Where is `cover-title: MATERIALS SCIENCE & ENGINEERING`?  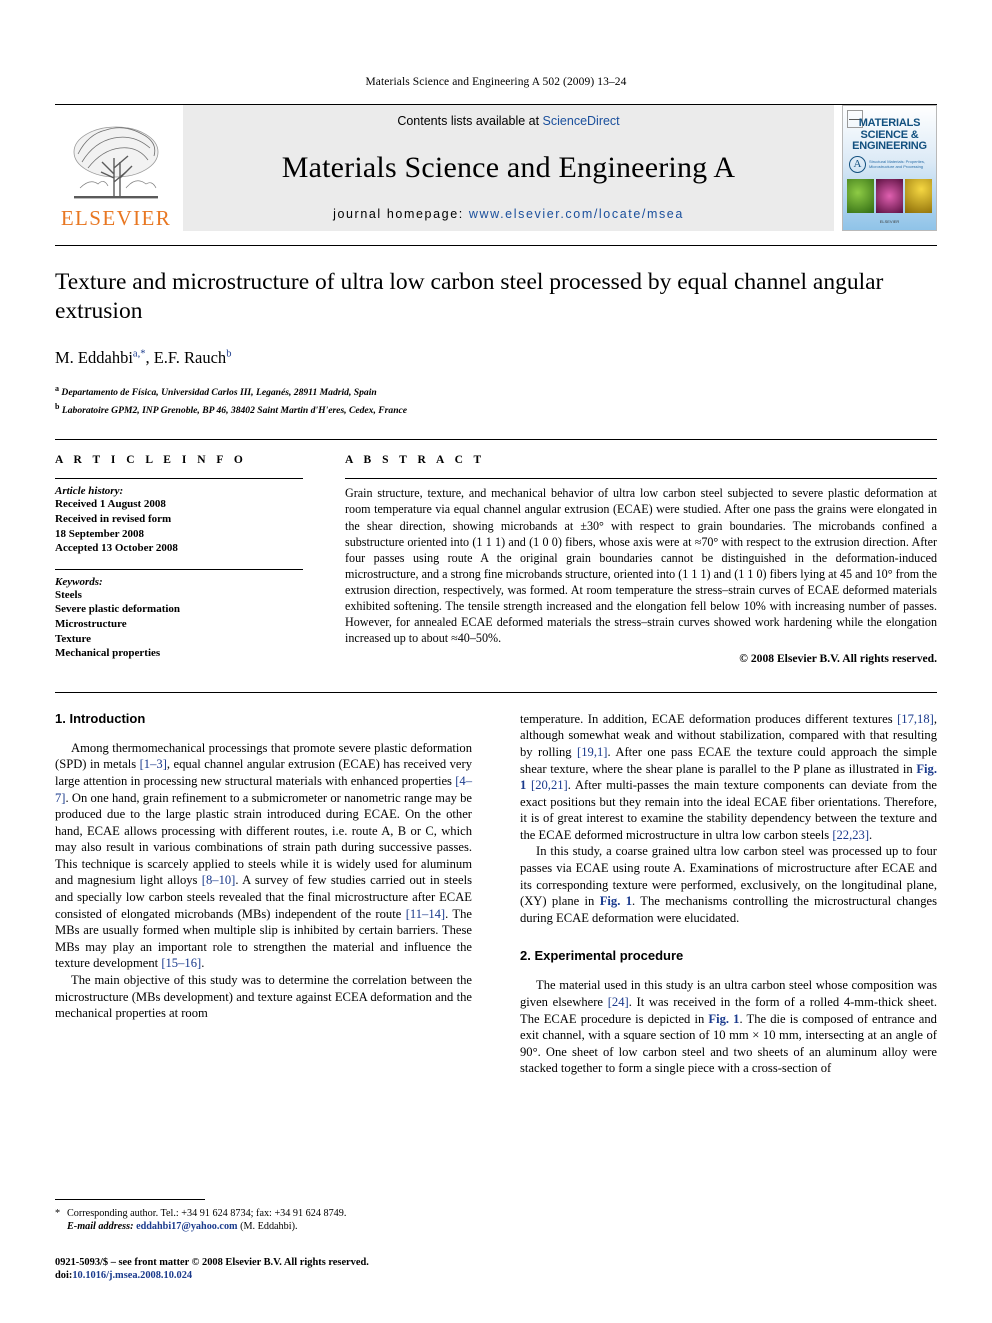 cover-title: MATERIALS SCIENCE & ENGINEERING is located at coordinates (889, 135).